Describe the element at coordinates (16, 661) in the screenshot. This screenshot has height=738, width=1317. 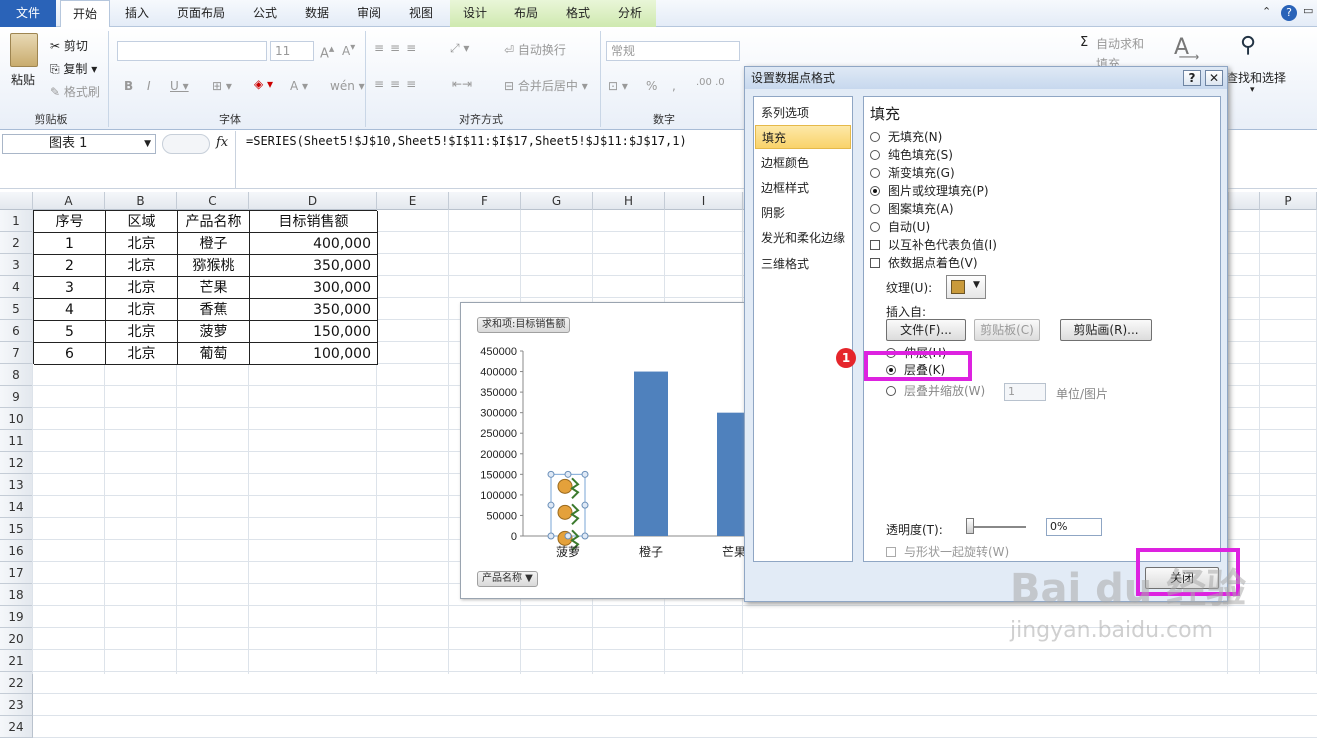
I see `row-header: 21` at that location.